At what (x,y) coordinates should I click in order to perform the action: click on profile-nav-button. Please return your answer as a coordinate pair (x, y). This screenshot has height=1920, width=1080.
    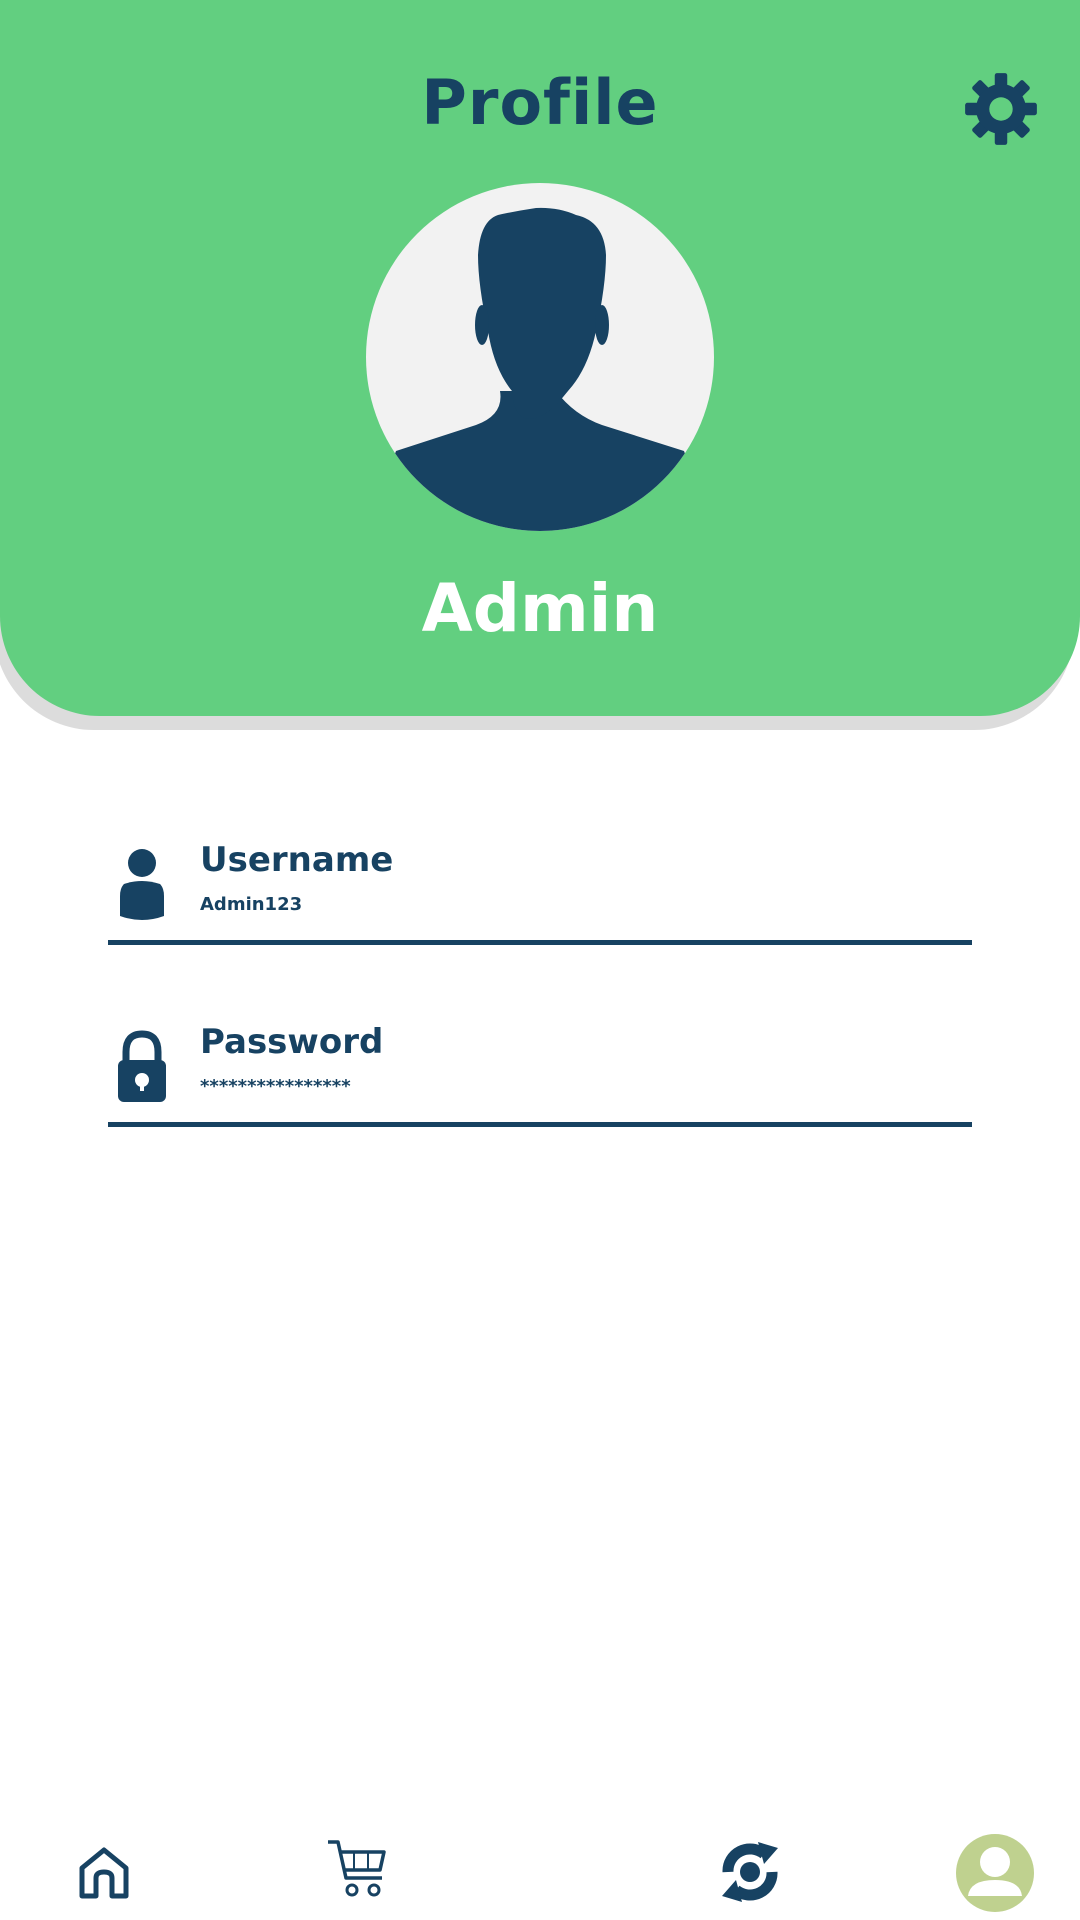
    Looking at the image, I should click on (995, 1873).